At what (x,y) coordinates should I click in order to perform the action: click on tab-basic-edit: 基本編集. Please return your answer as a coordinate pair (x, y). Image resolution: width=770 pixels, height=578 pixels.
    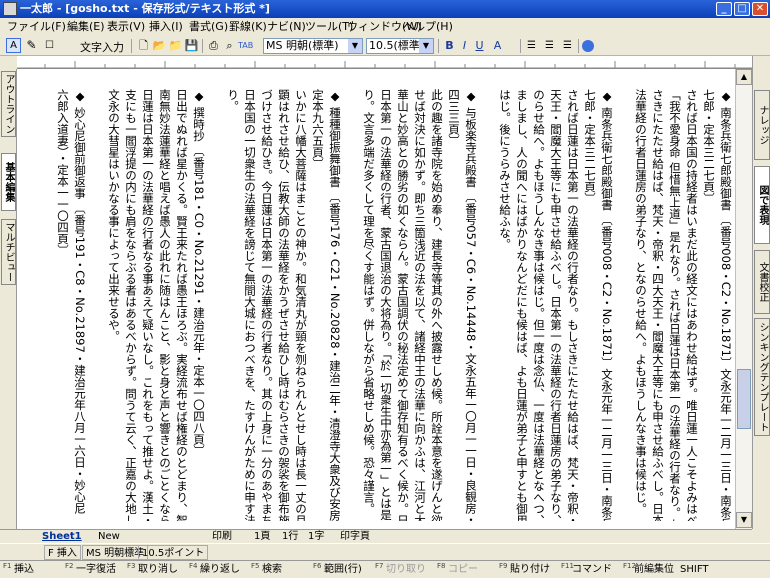
    Looking at the image, I should click on (8, 182).